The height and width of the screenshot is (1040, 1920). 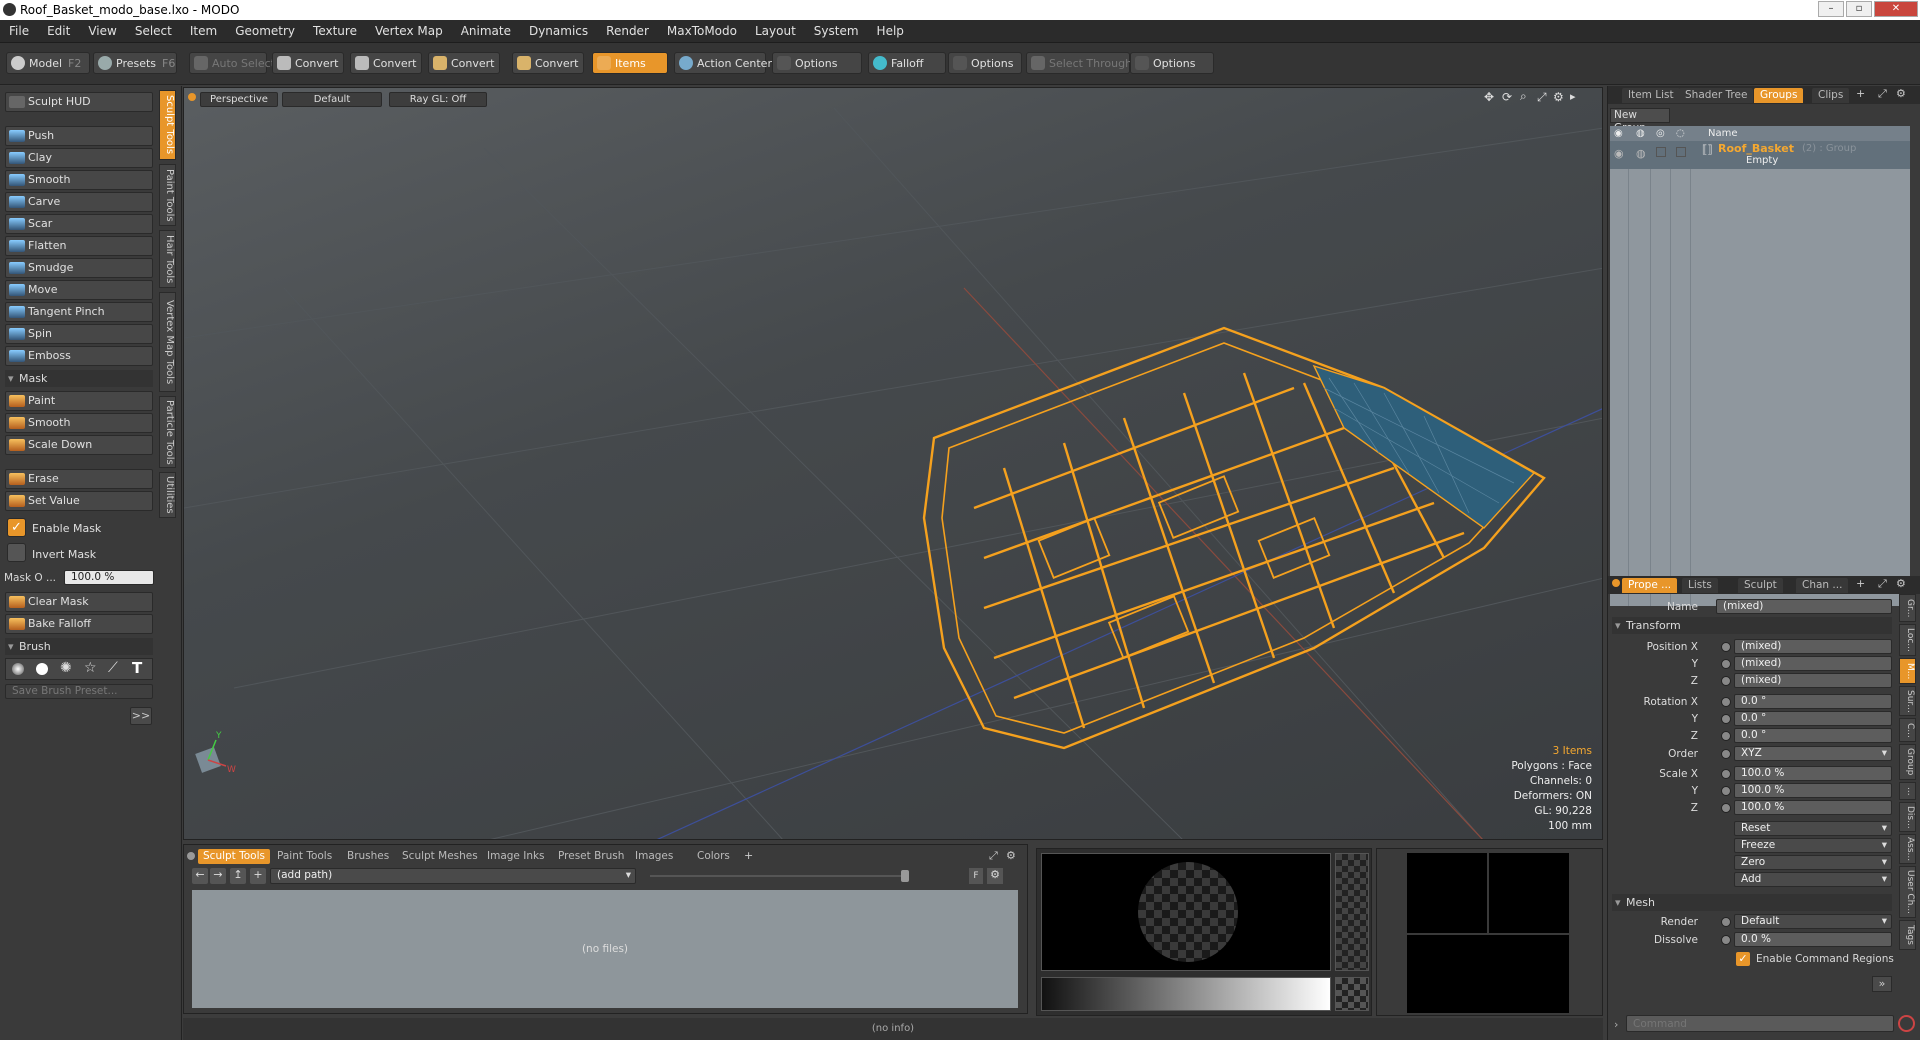 I want to click on menu-file: File, so click(x=19, y=31).